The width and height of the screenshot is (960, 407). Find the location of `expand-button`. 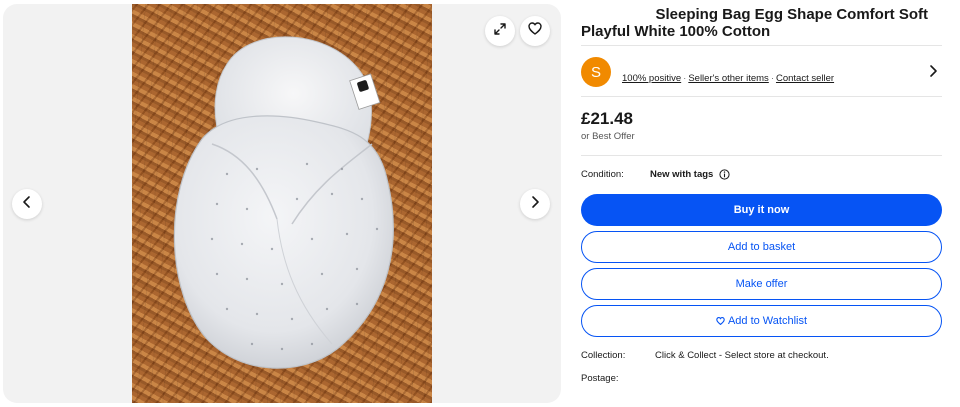

expand-button is located at coordinates (500, 31).